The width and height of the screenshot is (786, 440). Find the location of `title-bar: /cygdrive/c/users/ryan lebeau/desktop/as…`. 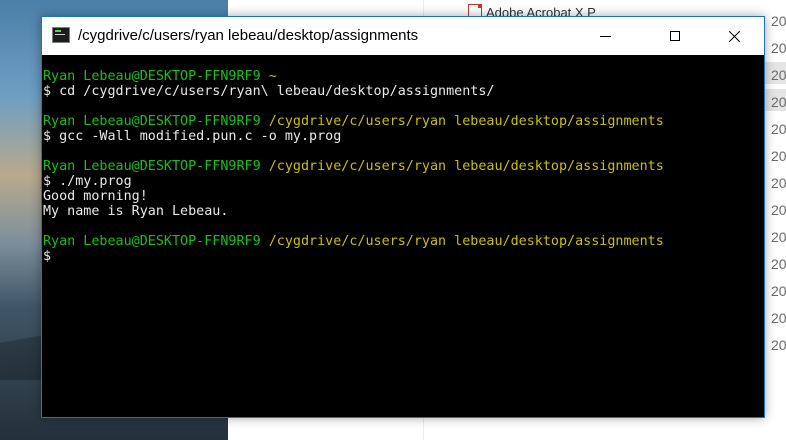

title-bar: /cygdrive/c/users/ryan lebeau/desktop/as… is located at coordinates (403, 36).